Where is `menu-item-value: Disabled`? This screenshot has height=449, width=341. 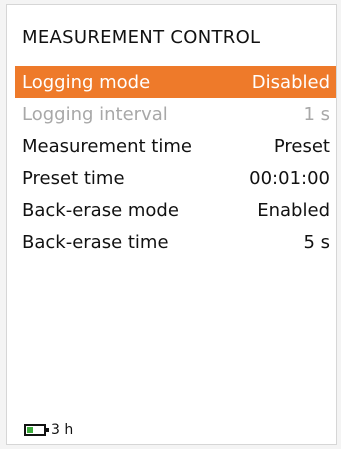
menu-item-value: Disabled is located at coordinates (290, 82).